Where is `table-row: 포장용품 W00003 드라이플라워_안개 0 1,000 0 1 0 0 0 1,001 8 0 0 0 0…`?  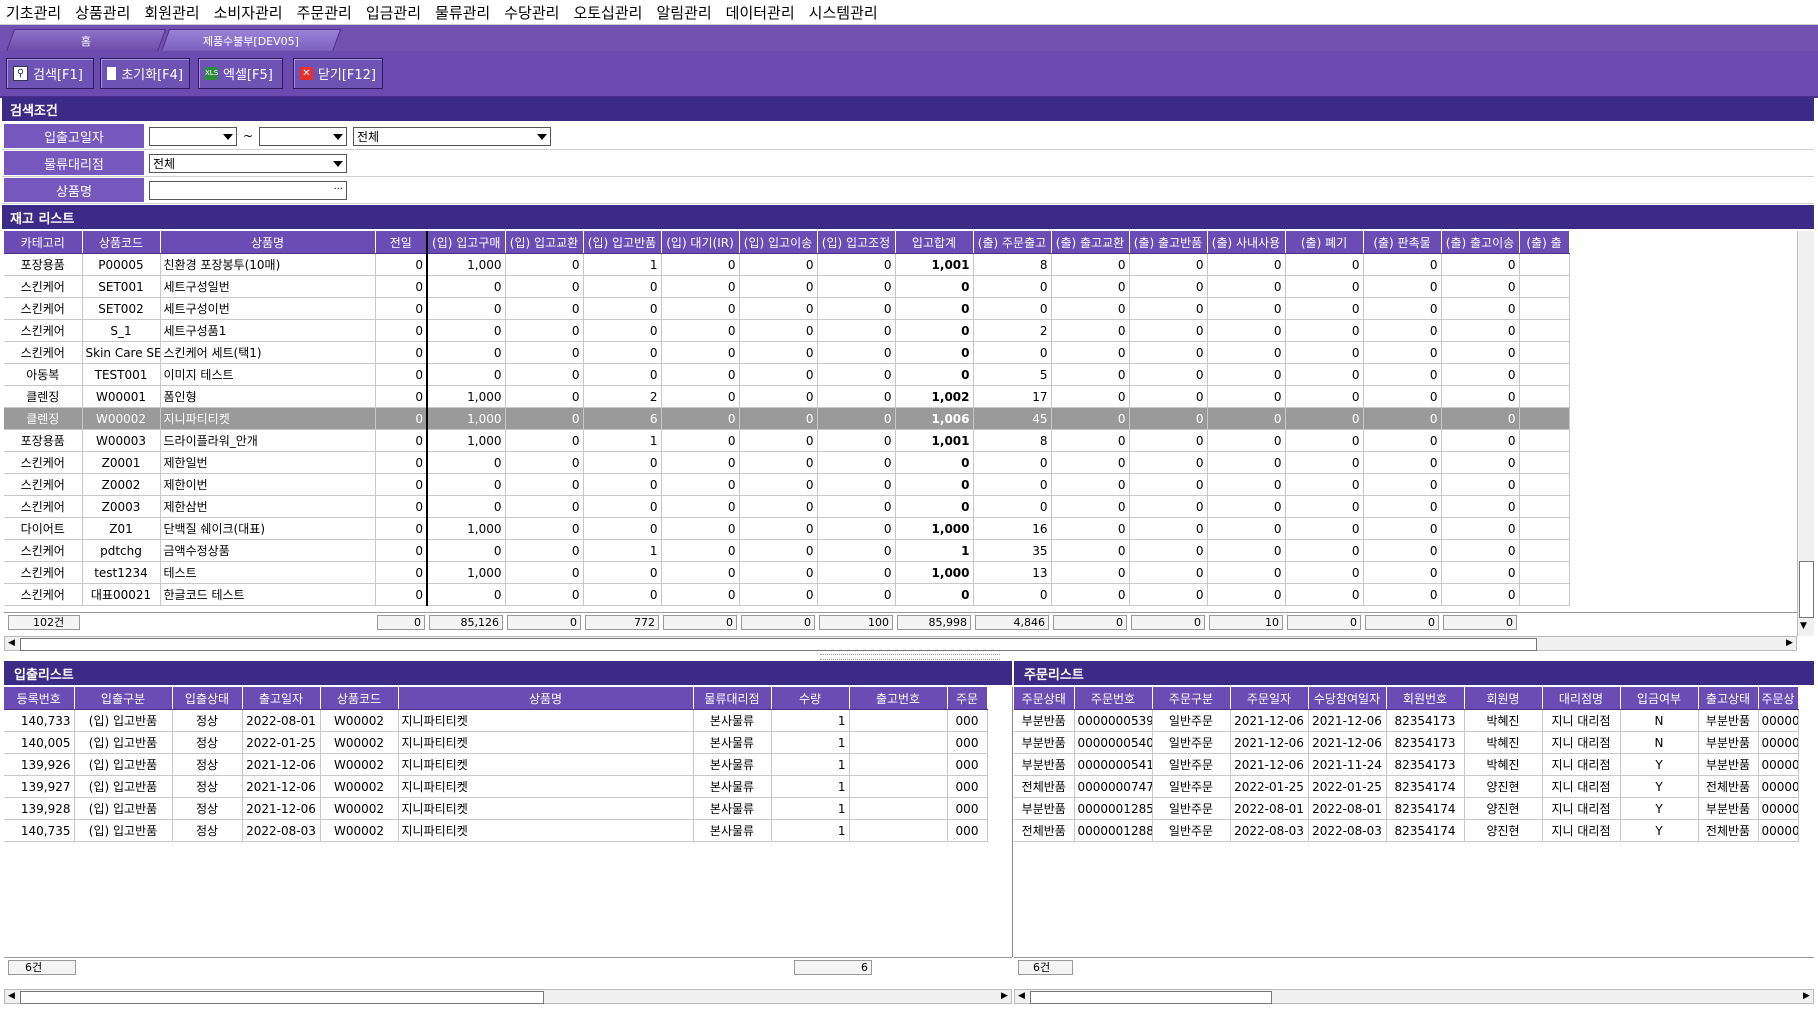 table-row: 포장용품 W00003 드라이플라워_안개 0 1,000 0 1 0 0 0 1,001 8 0 0 0 0… is located at coordinates (787, 440).